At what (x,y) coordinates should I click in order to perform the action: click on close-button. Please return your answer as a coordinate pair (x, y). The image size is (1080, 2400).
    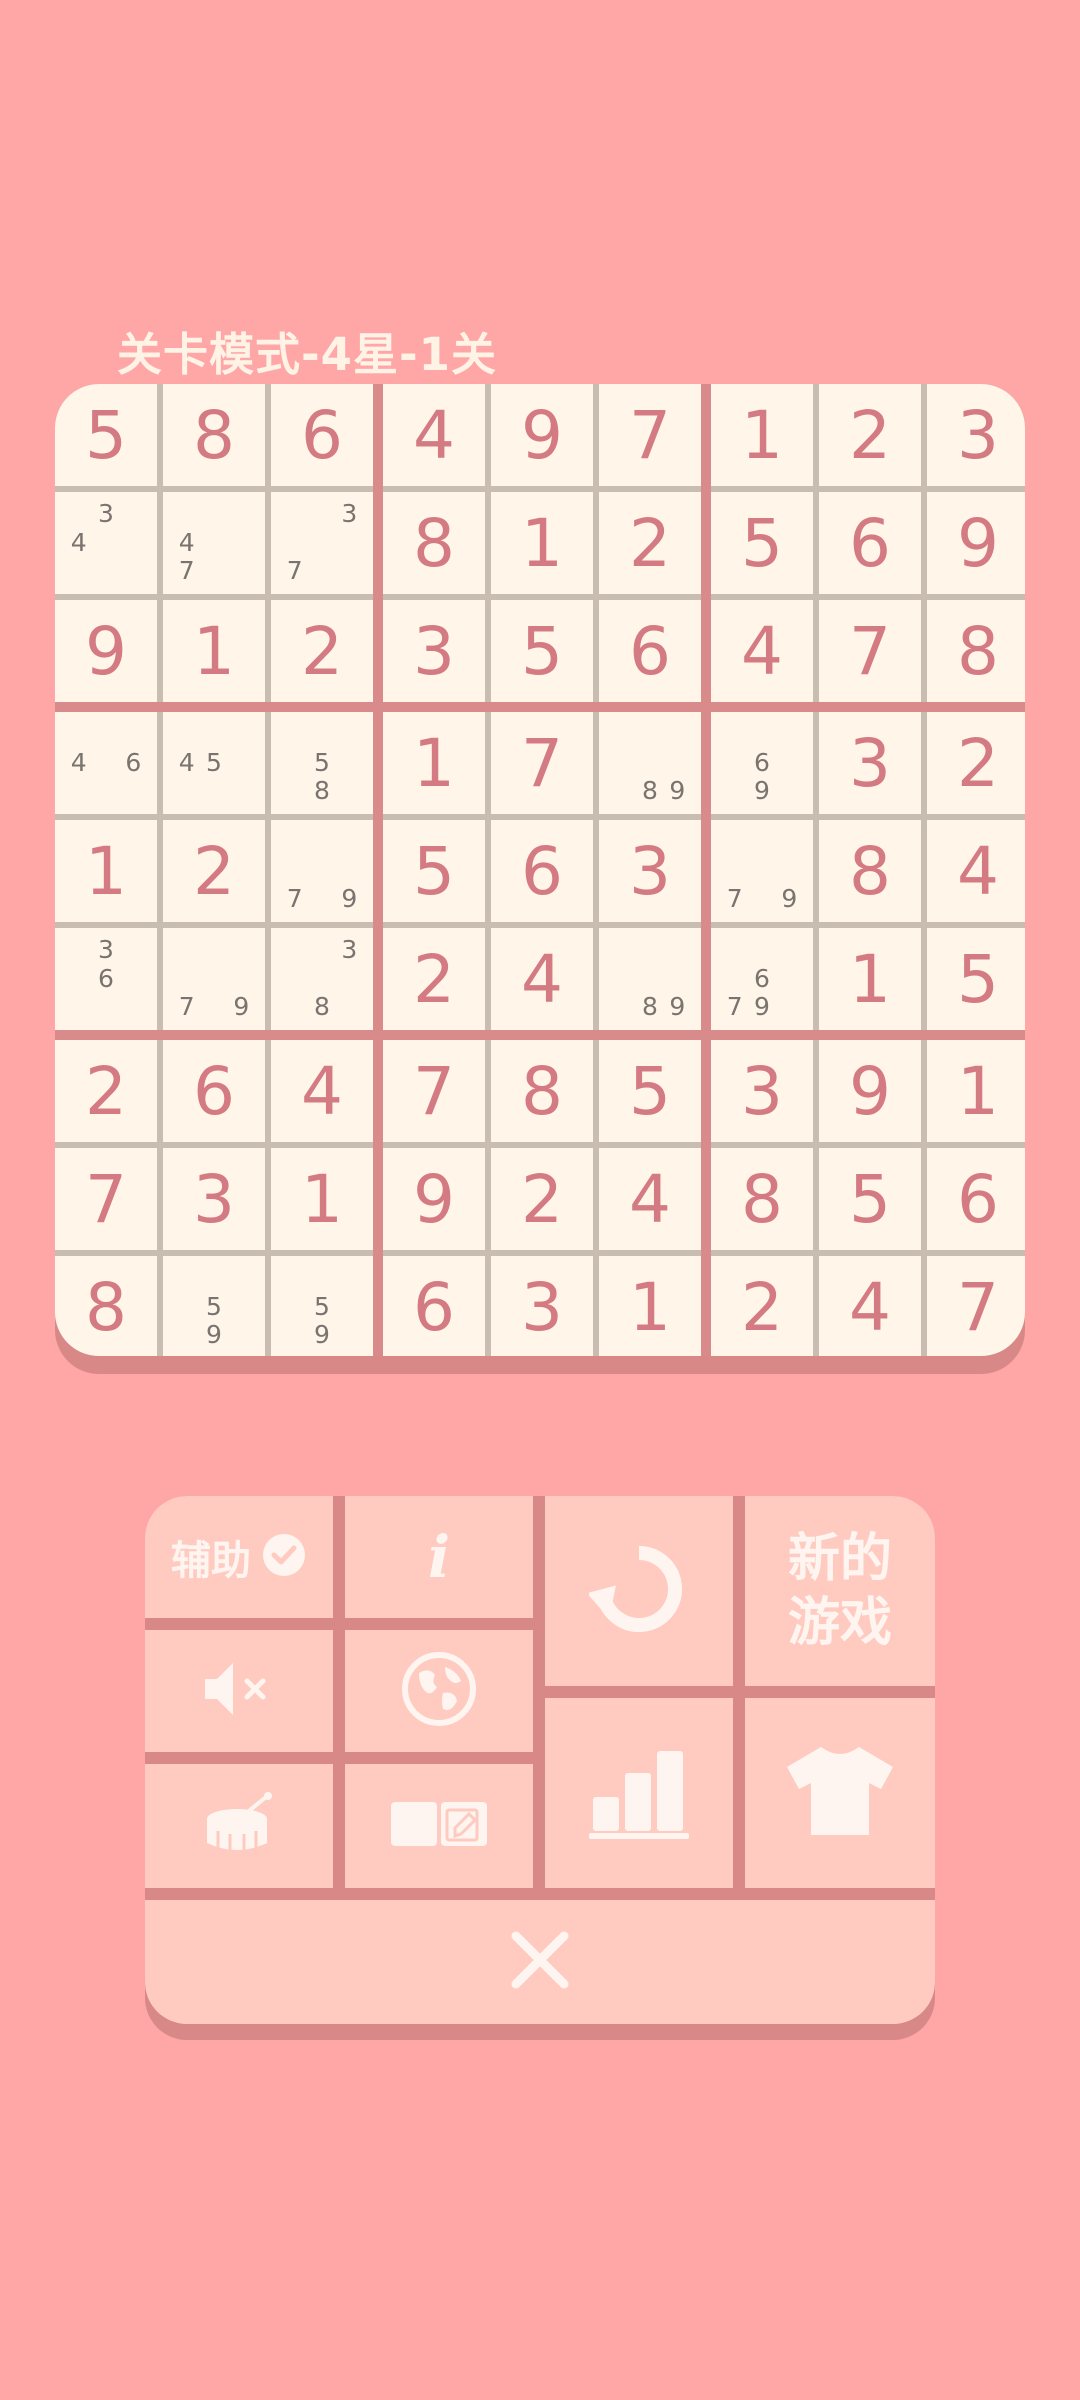
    Looking at the image, I should click on (540, 1962).